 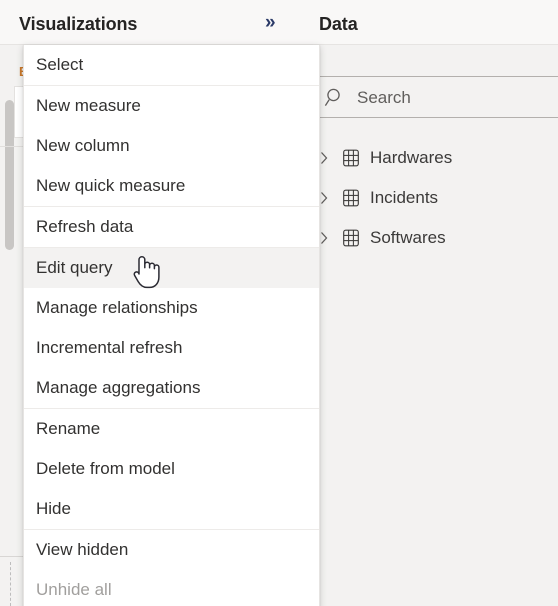 I want to click on menu-item-manage-aggregations: Manage aggregations, so click(x=171, y=388).